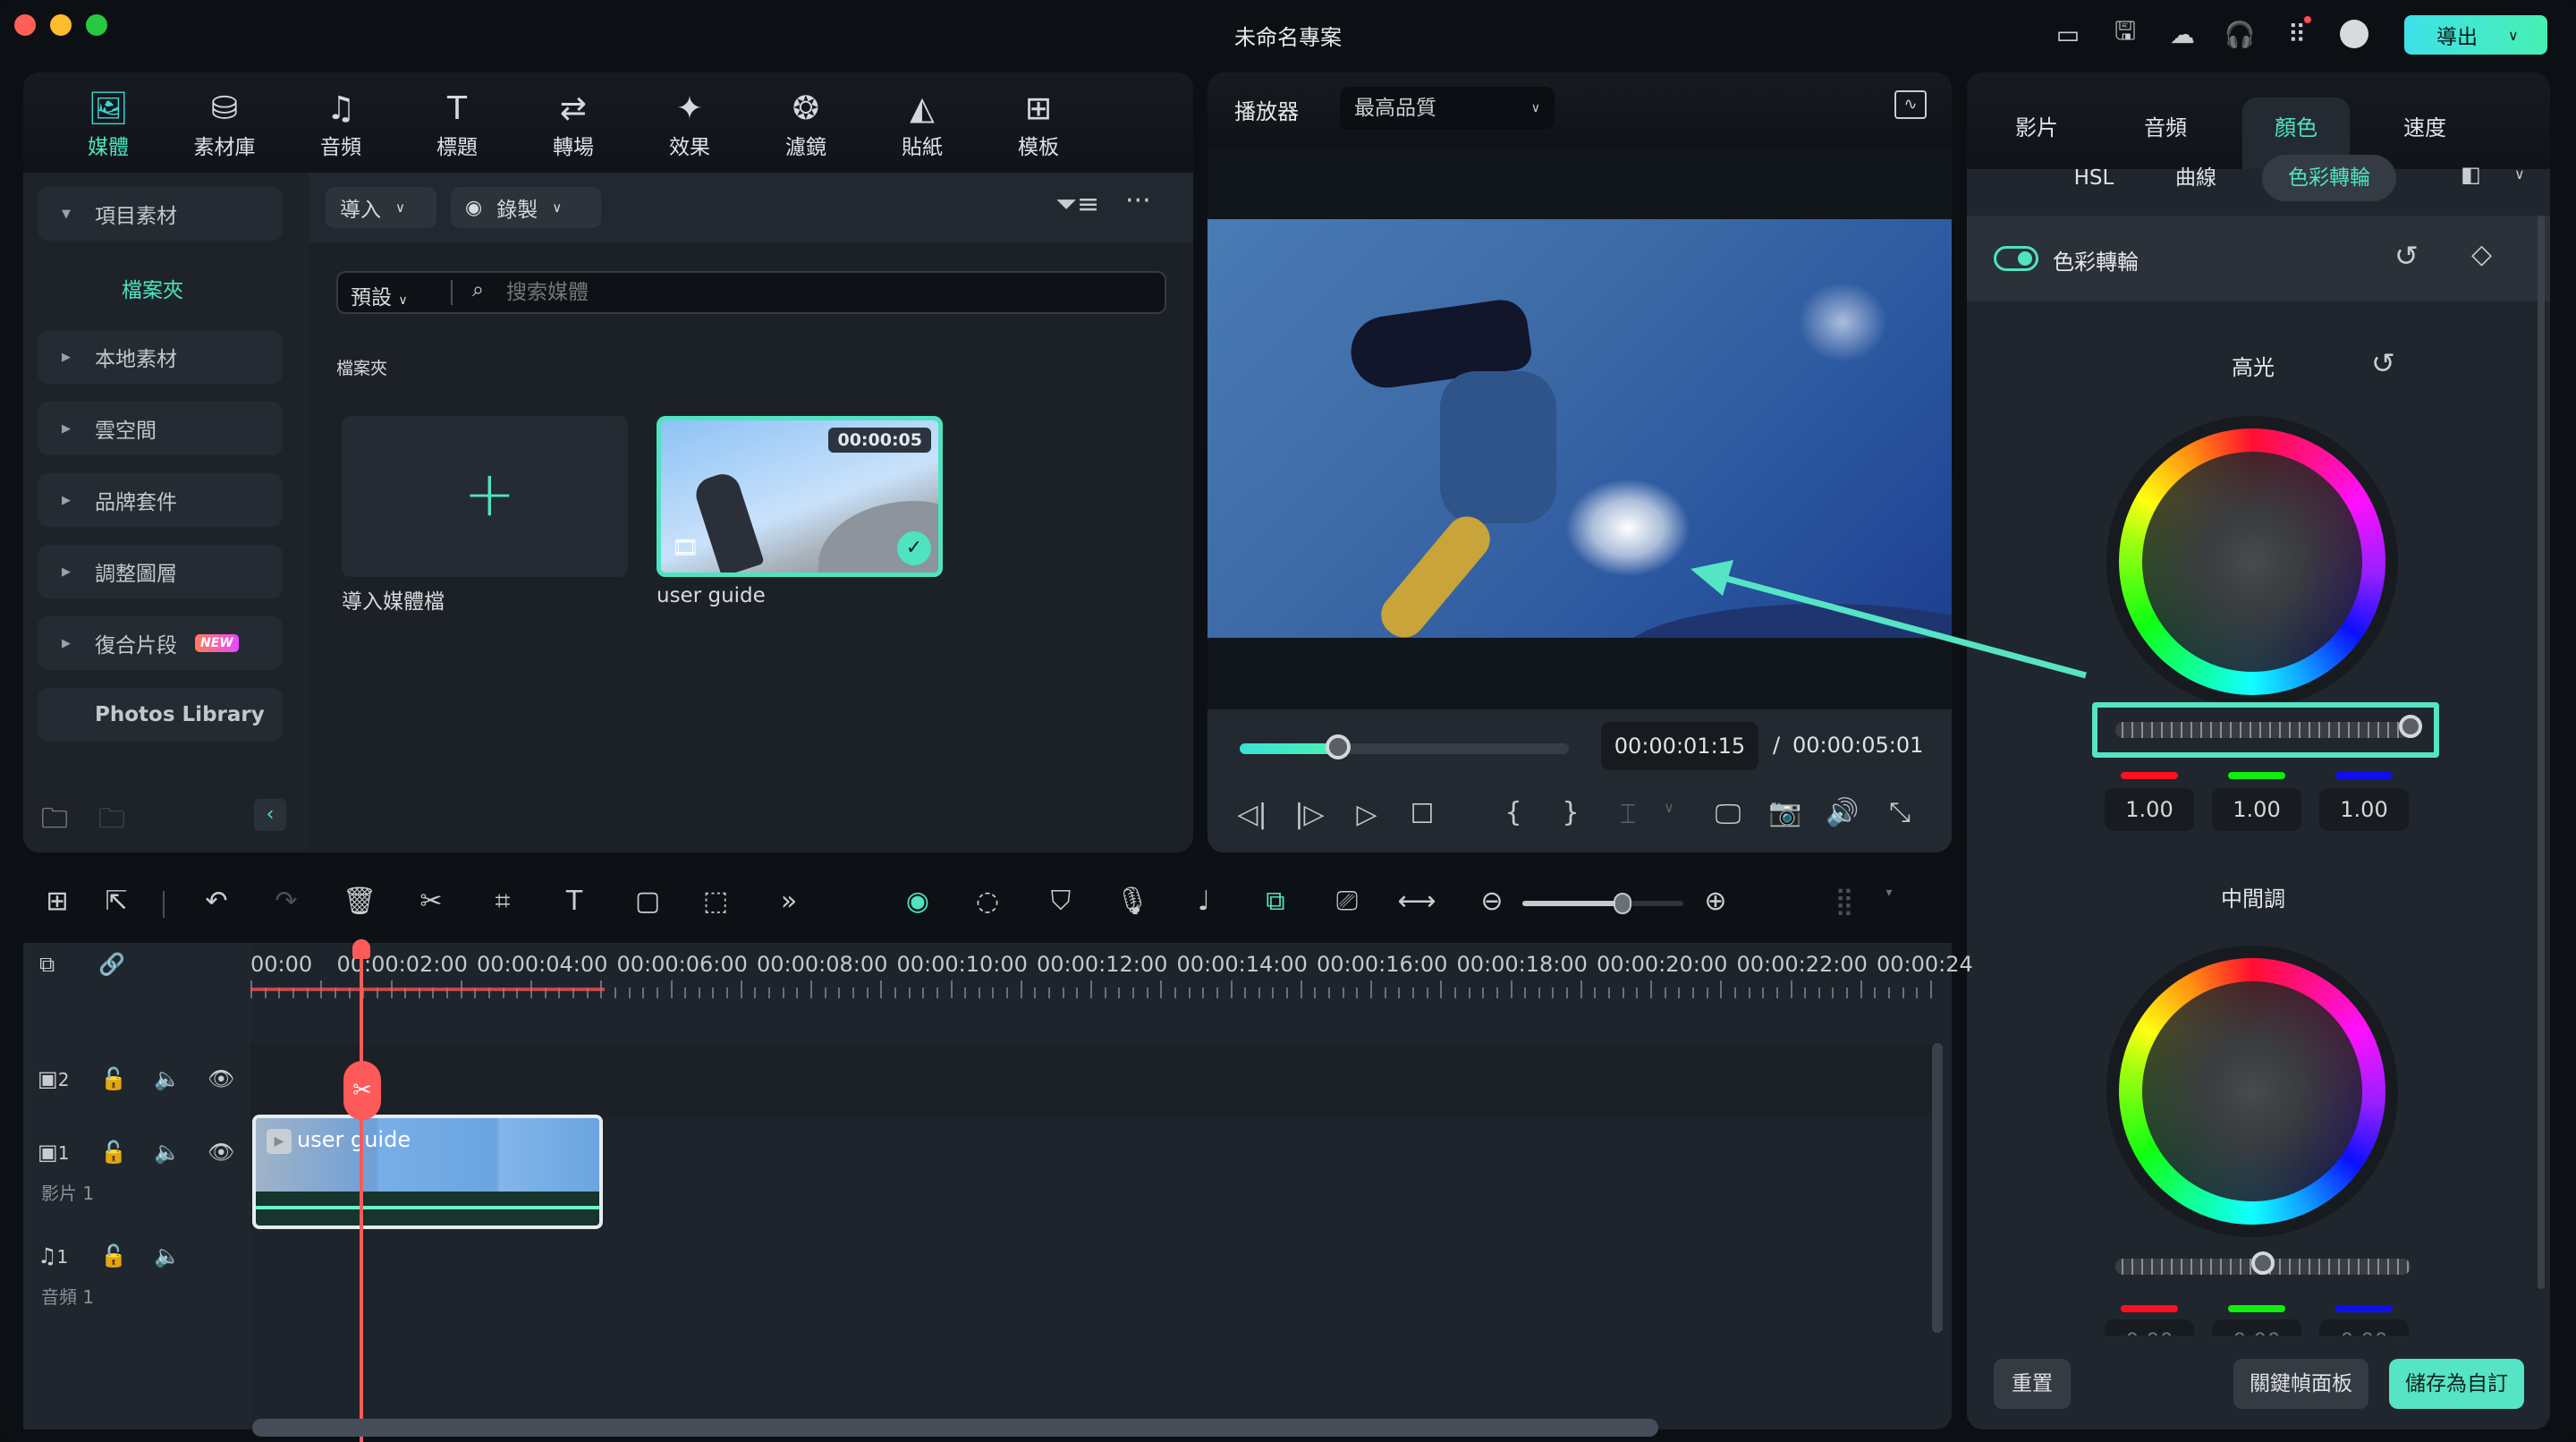 Image resolution: width=2576 pixels, height=1442 pixels. Describe the element at coordinates (221, 1152) in the screenshot. I see `eye-icon: 👁` at that location.